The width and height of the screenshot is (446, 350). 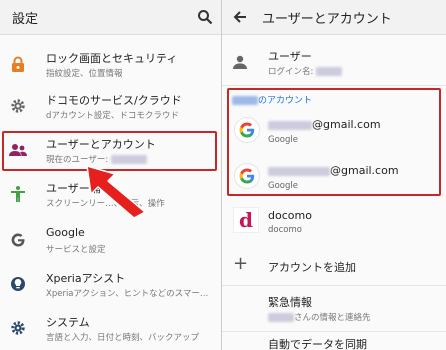 I want to click on search-icon, so click(x=205, y=17).